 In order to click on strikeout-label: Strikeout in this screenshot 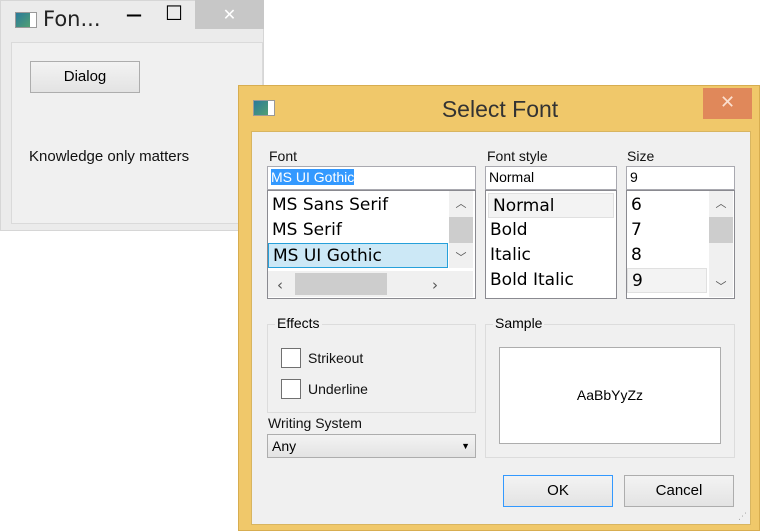, I will do `click(336, 358)`.